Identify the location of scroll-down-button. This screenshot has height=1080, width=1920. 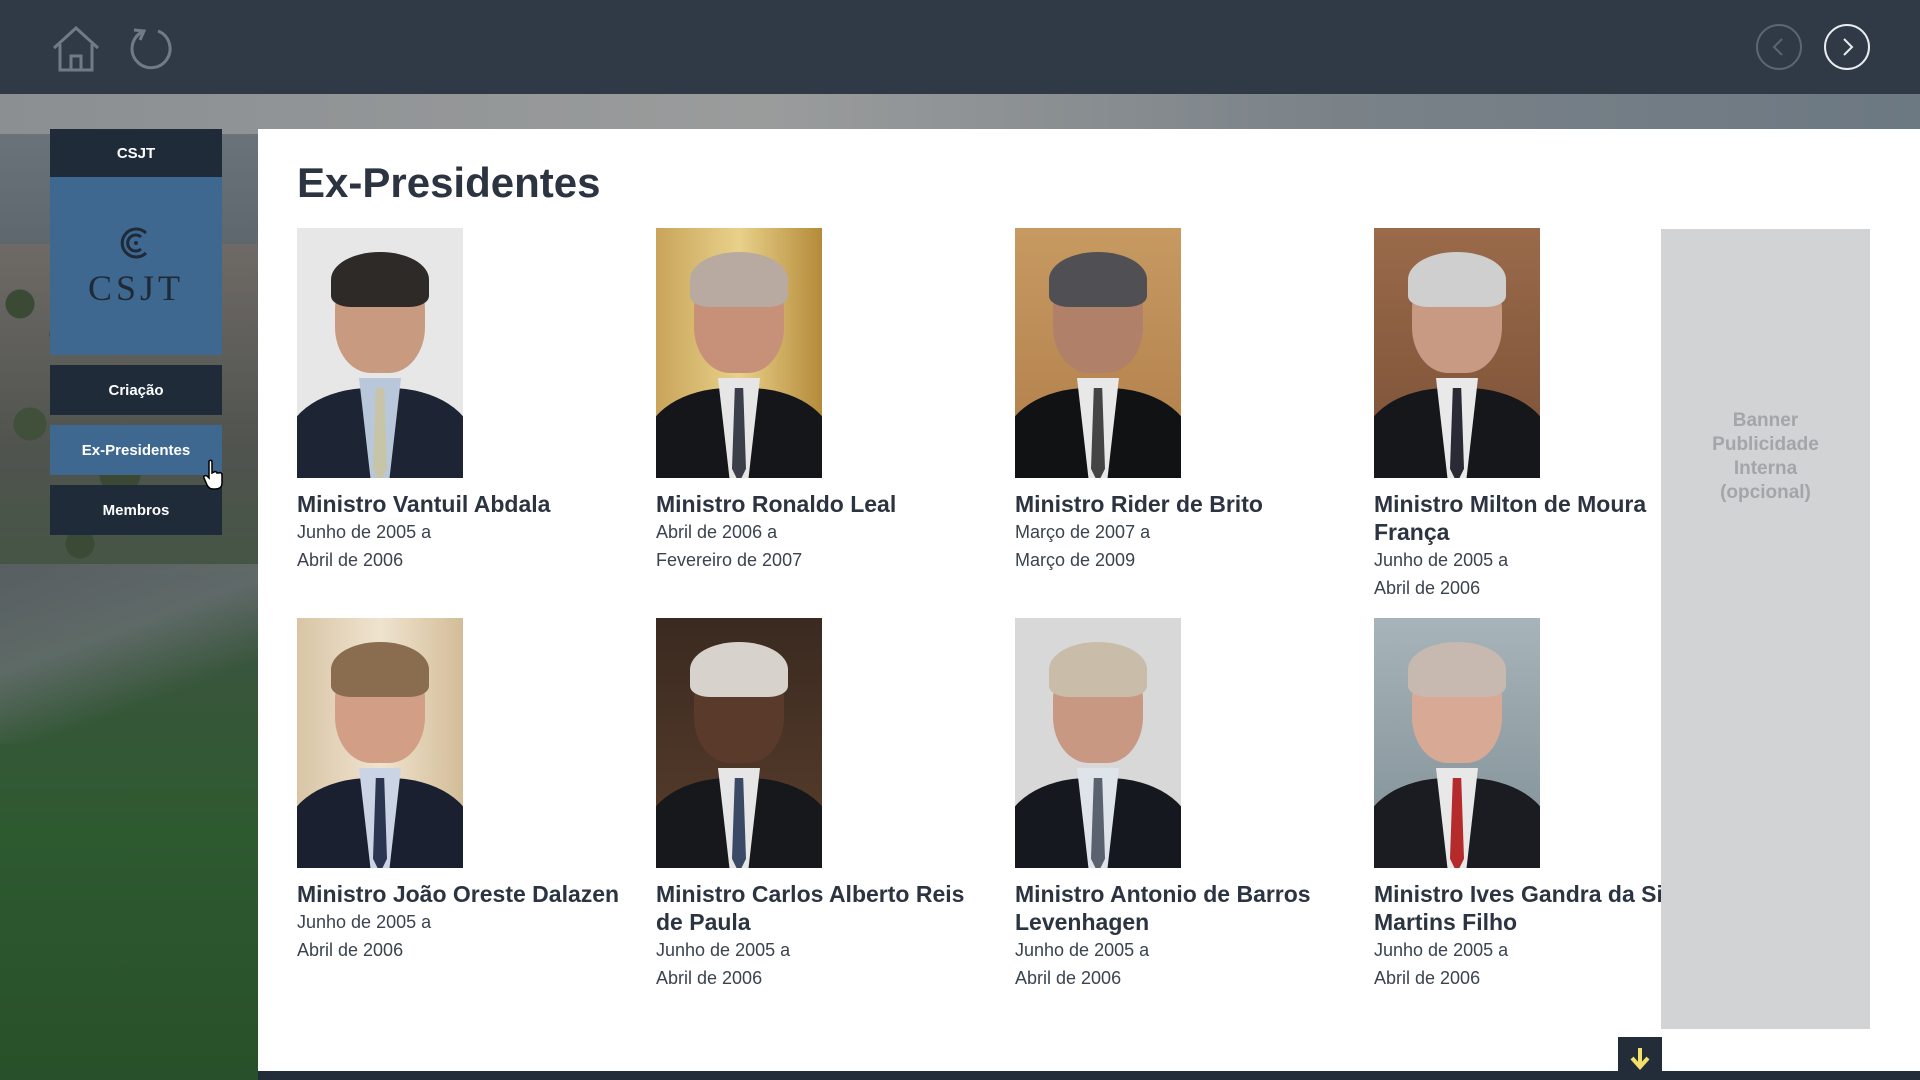
(1640, 1058).